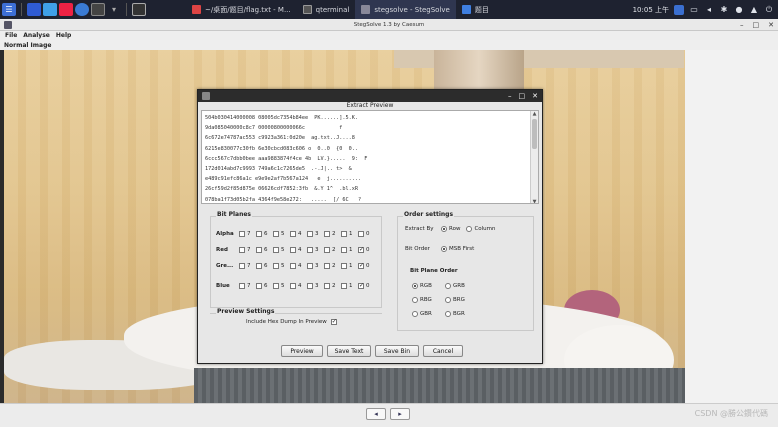 This screenshot has height=427, width=778. Describe the element at coordinates (651, 10) in the screenshot. I see `clock: 10:05 上午` at that location.